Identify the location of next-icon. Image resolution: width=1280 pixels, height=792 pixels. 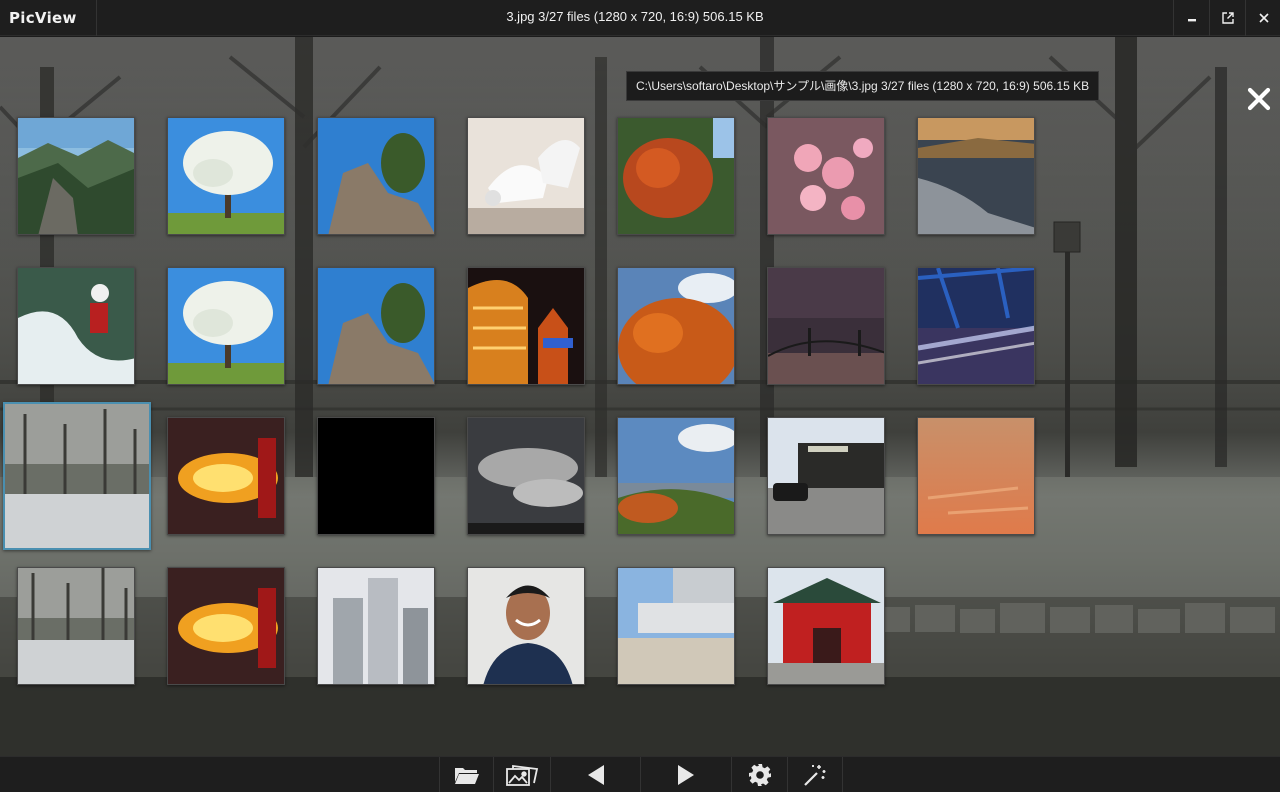
(686, 775).